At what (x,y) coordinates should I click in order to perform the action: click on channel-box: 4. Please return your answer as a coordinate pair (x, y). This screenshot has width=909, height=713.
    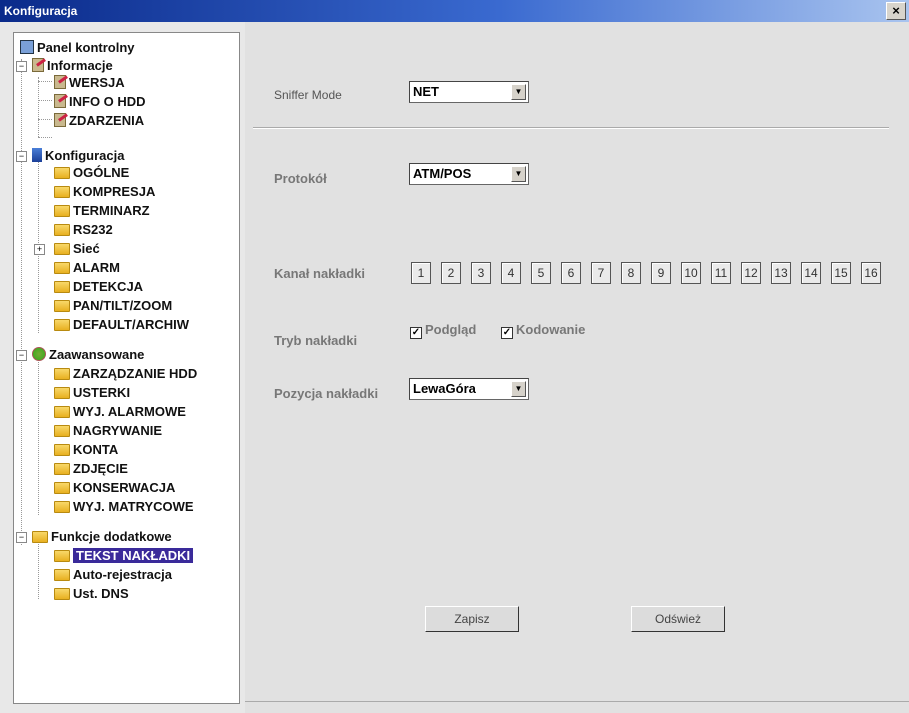
    Looking at the image, I should click on (511, 273).